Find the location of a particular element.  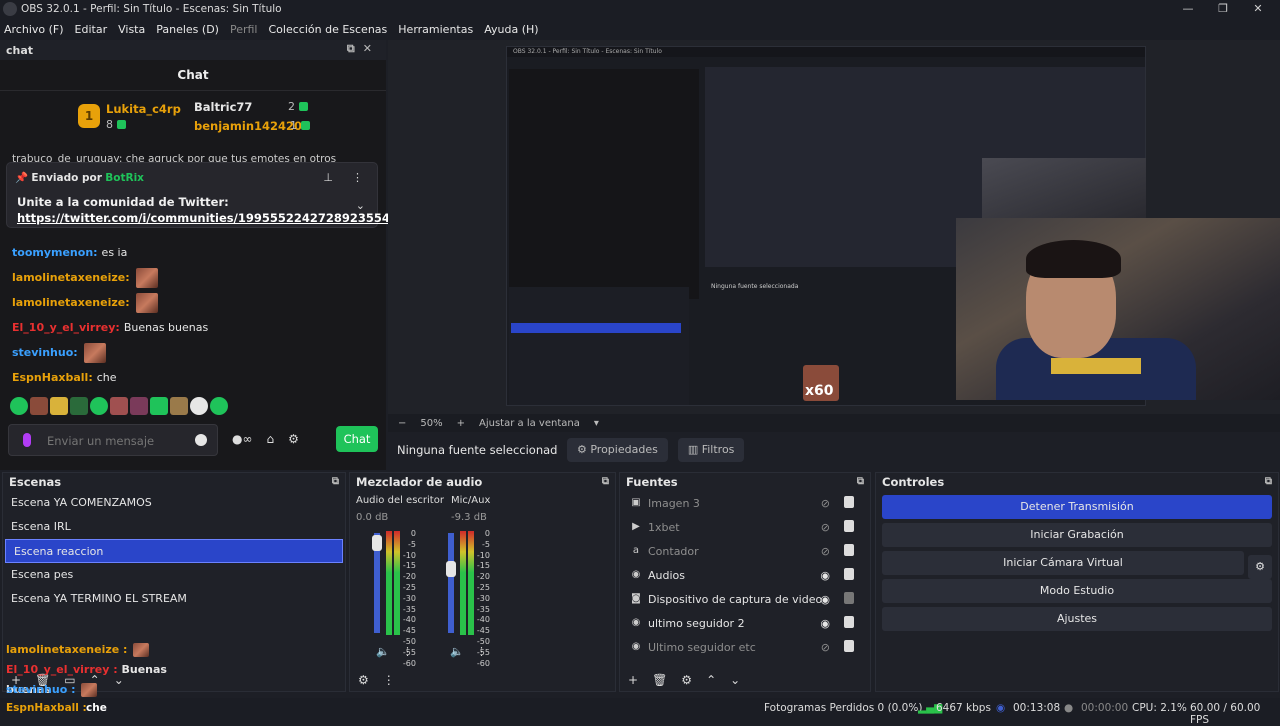

dock-controls: ⧉✕ is located at coordinates (363, 49).